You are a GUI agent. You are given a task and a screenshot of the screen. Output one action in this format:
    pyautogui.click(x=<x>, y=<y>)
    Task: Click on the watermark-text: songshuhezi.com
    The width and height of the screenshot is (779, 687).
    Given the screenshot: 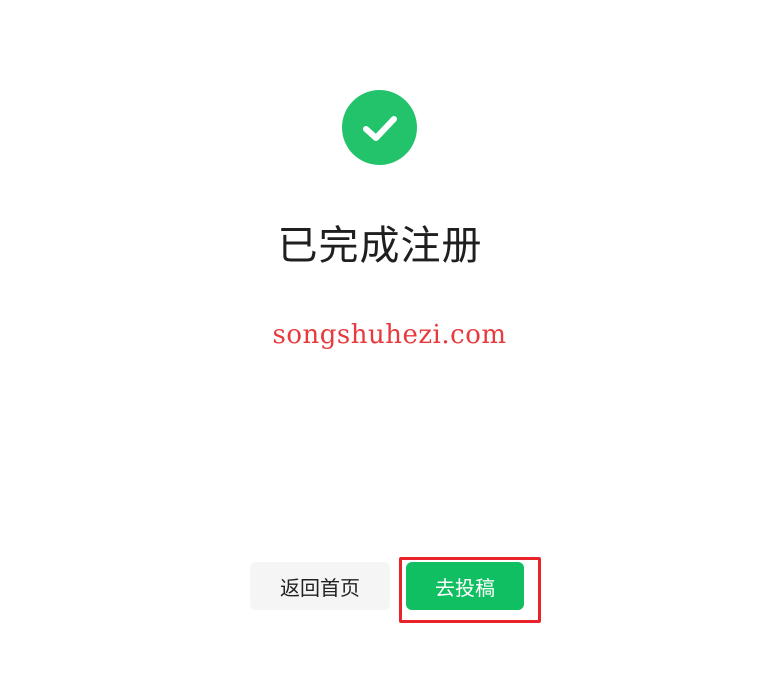 What is the action you would take?
    pyautogui.click(x=389, y=335)
    